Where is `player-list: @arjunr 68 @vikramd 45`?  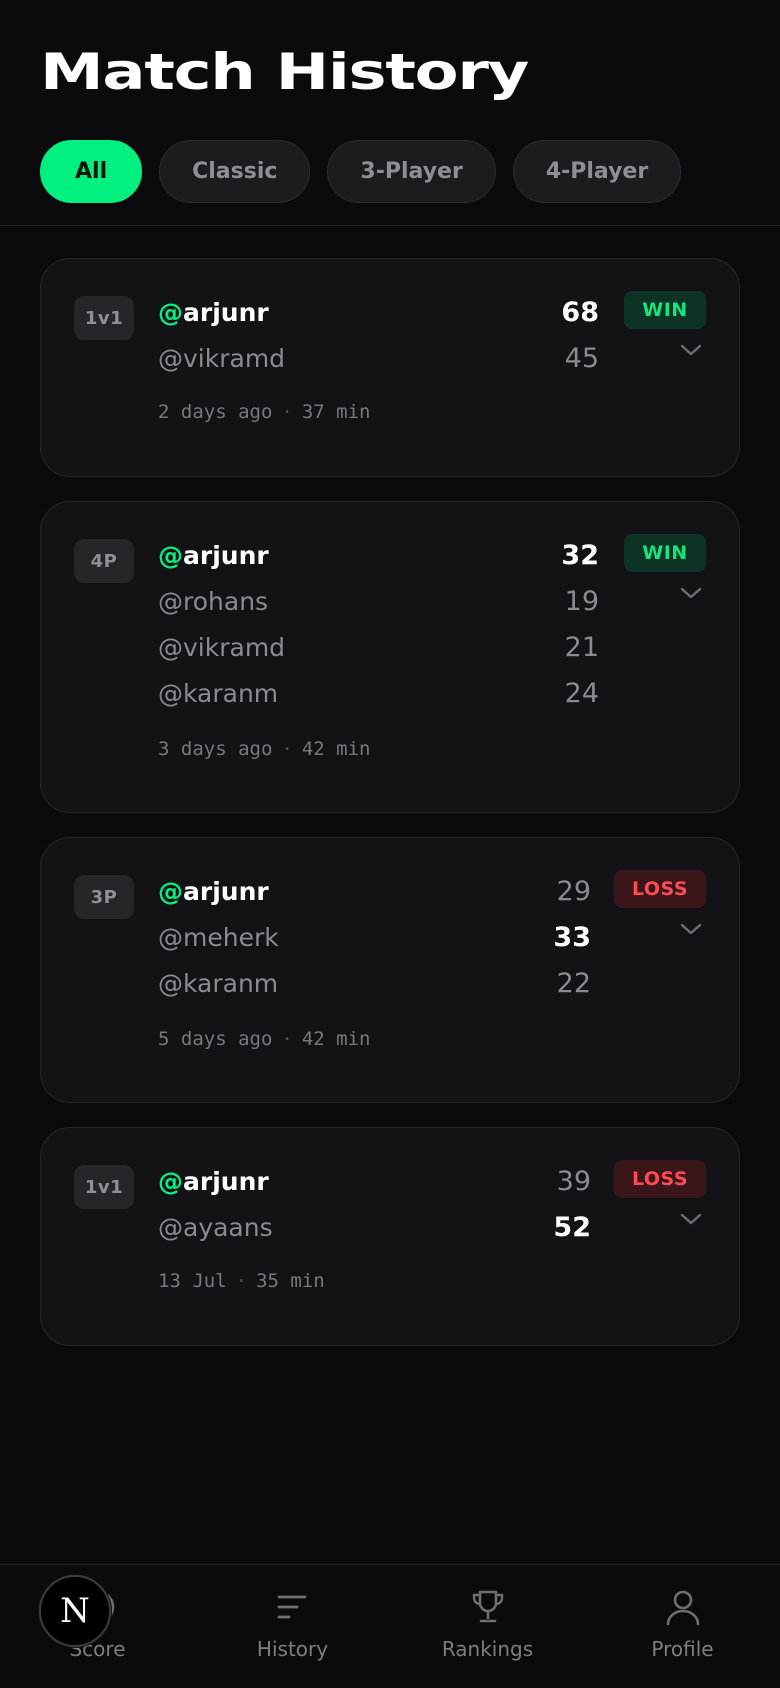
player-list: @arjunr 68 @vikramd 45 is located at coordinates (378, 335).